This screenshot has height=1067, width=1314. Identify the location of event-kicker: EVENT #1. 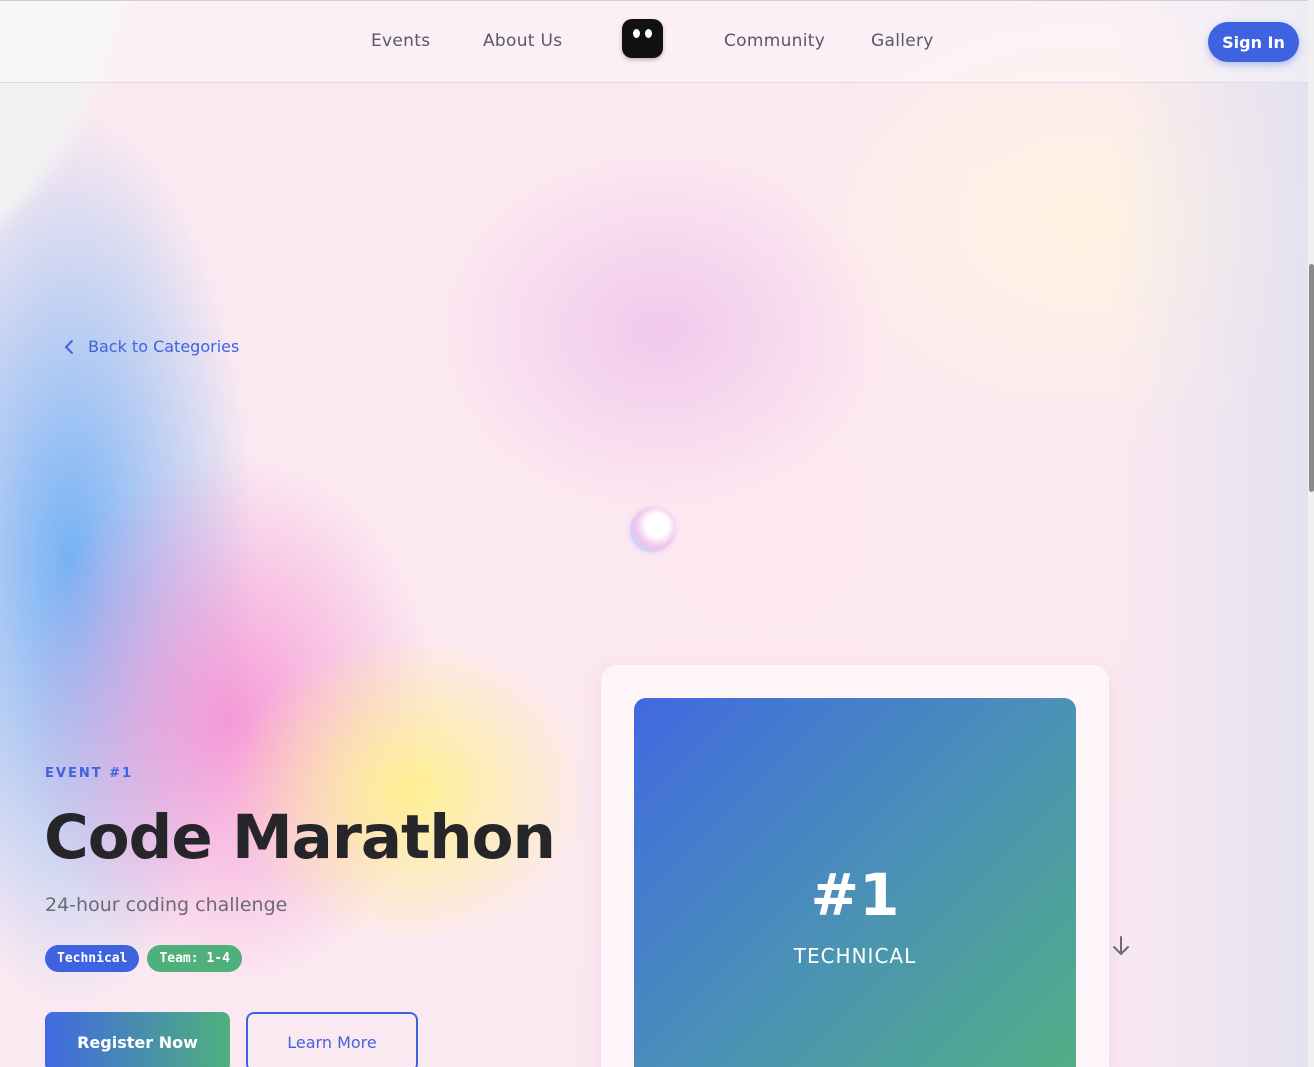
(89, 773).